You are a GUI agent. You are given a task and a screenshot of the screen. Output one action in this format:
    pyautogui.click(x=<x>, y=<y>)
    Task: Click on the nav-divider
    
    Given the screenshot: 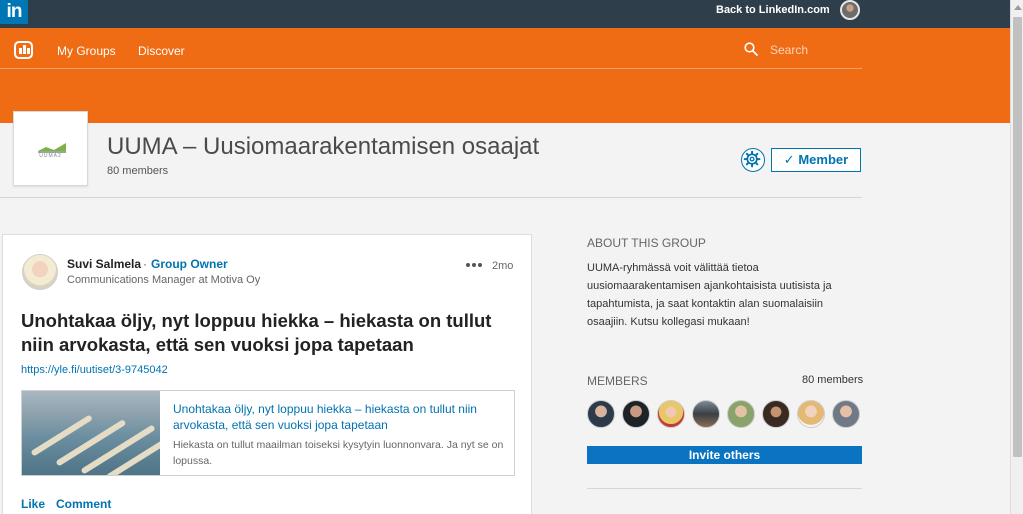 What is the action you would take?
    pyautogui.click(x=431, y=68)
    